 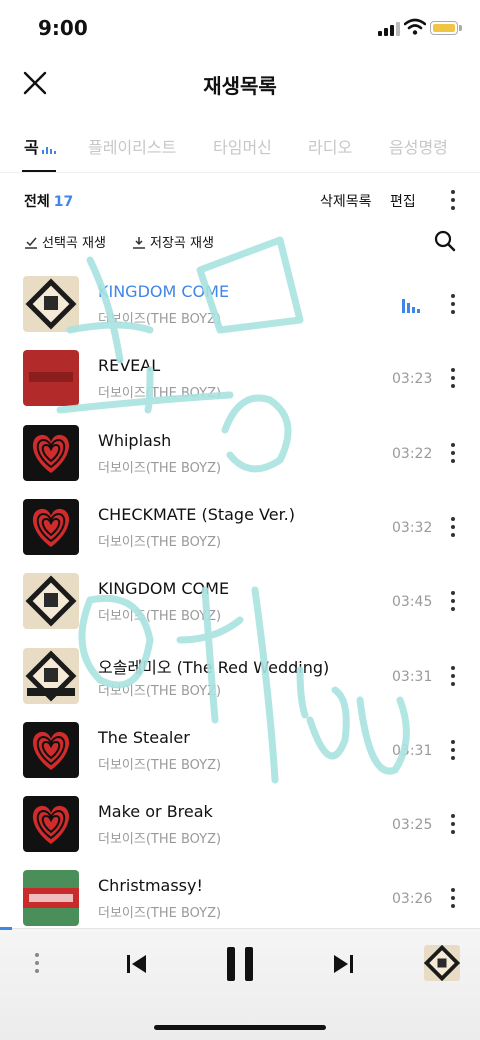 I want to click on previous-icon, so click(x=137, y=964).